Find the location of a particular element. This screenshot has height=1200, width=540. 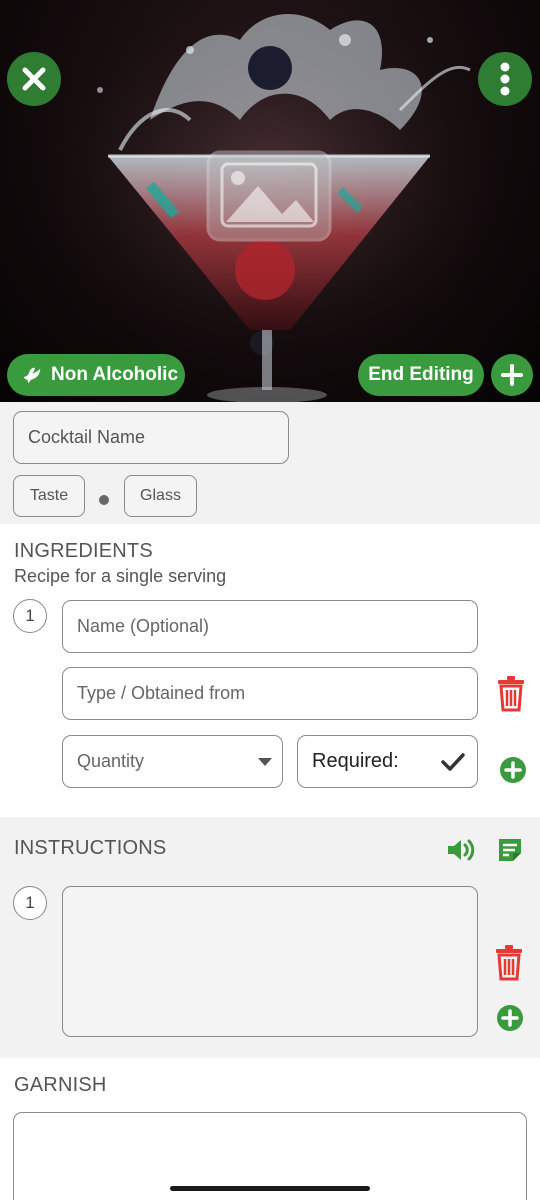

speaker-icon is located at coordinates (461, 850).